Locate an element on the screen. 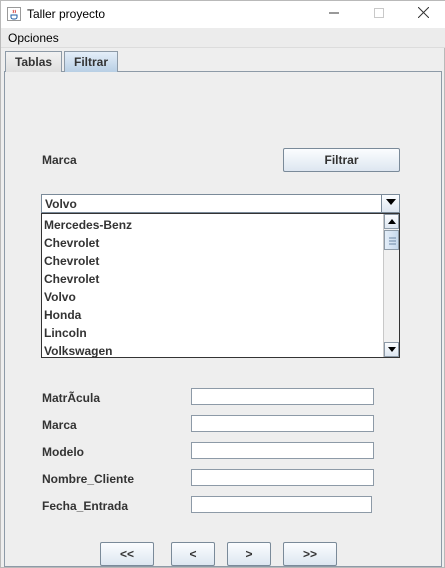  minimize-button is located at coordinates (333, 14).